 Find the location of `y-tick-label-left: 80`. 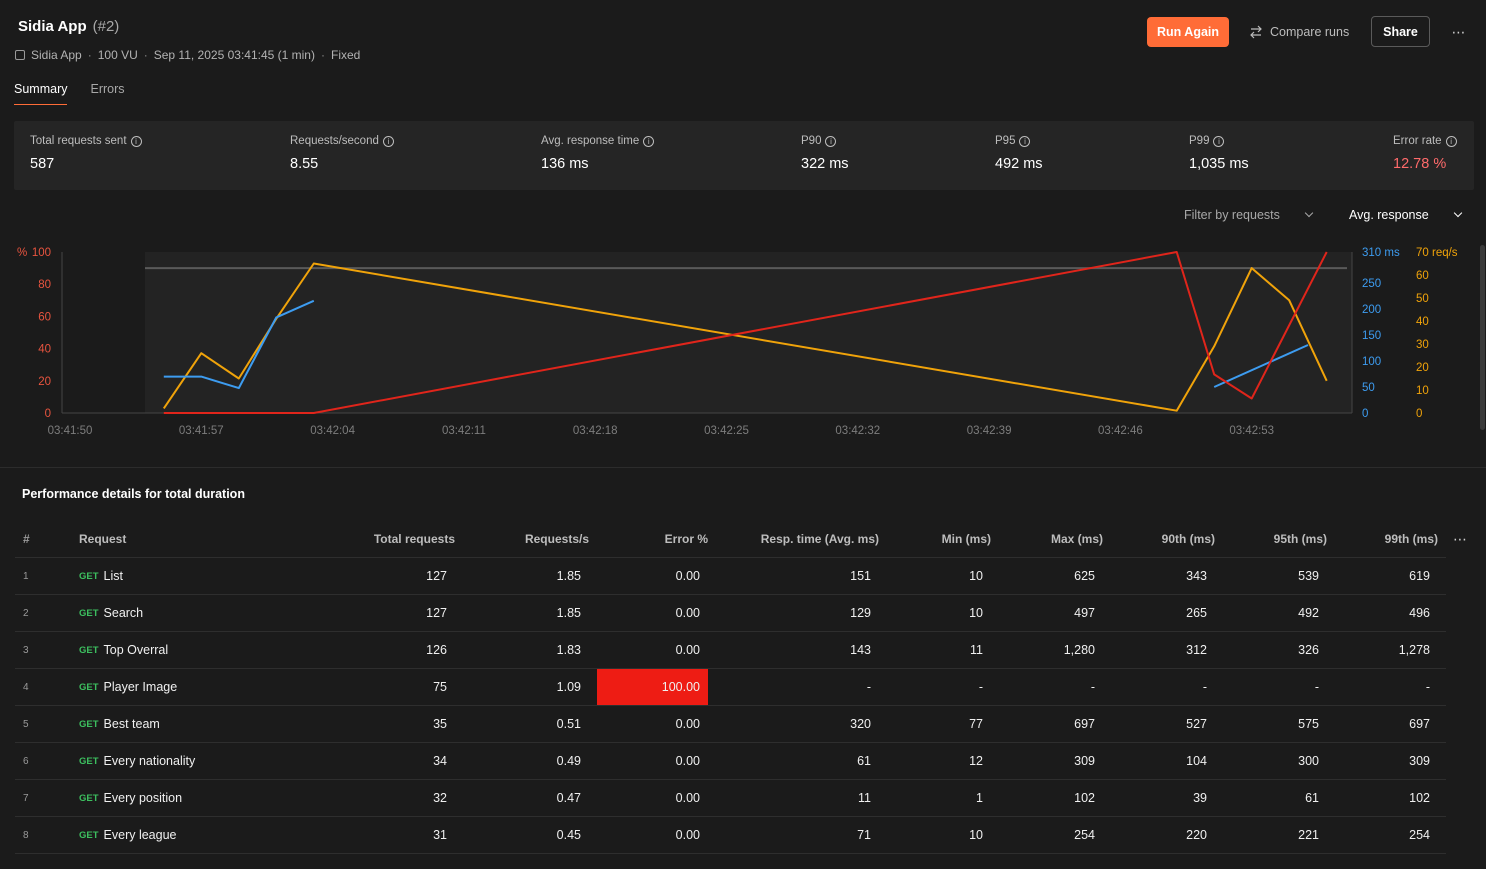

y-tick-label-left: 80 is located at coordinates (44, 285).